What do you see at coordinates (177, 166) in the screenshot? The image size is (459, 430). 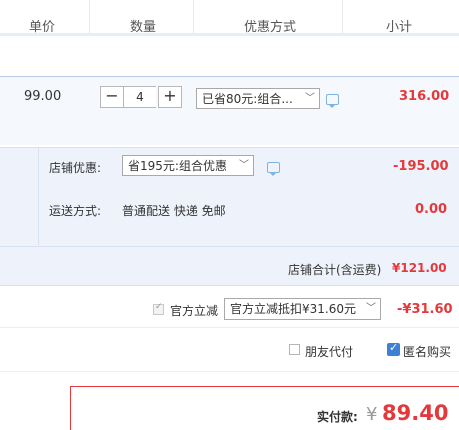 I see `shop-discount-select-value: 省195元:组合优惠` at bounding box center [177, 166].